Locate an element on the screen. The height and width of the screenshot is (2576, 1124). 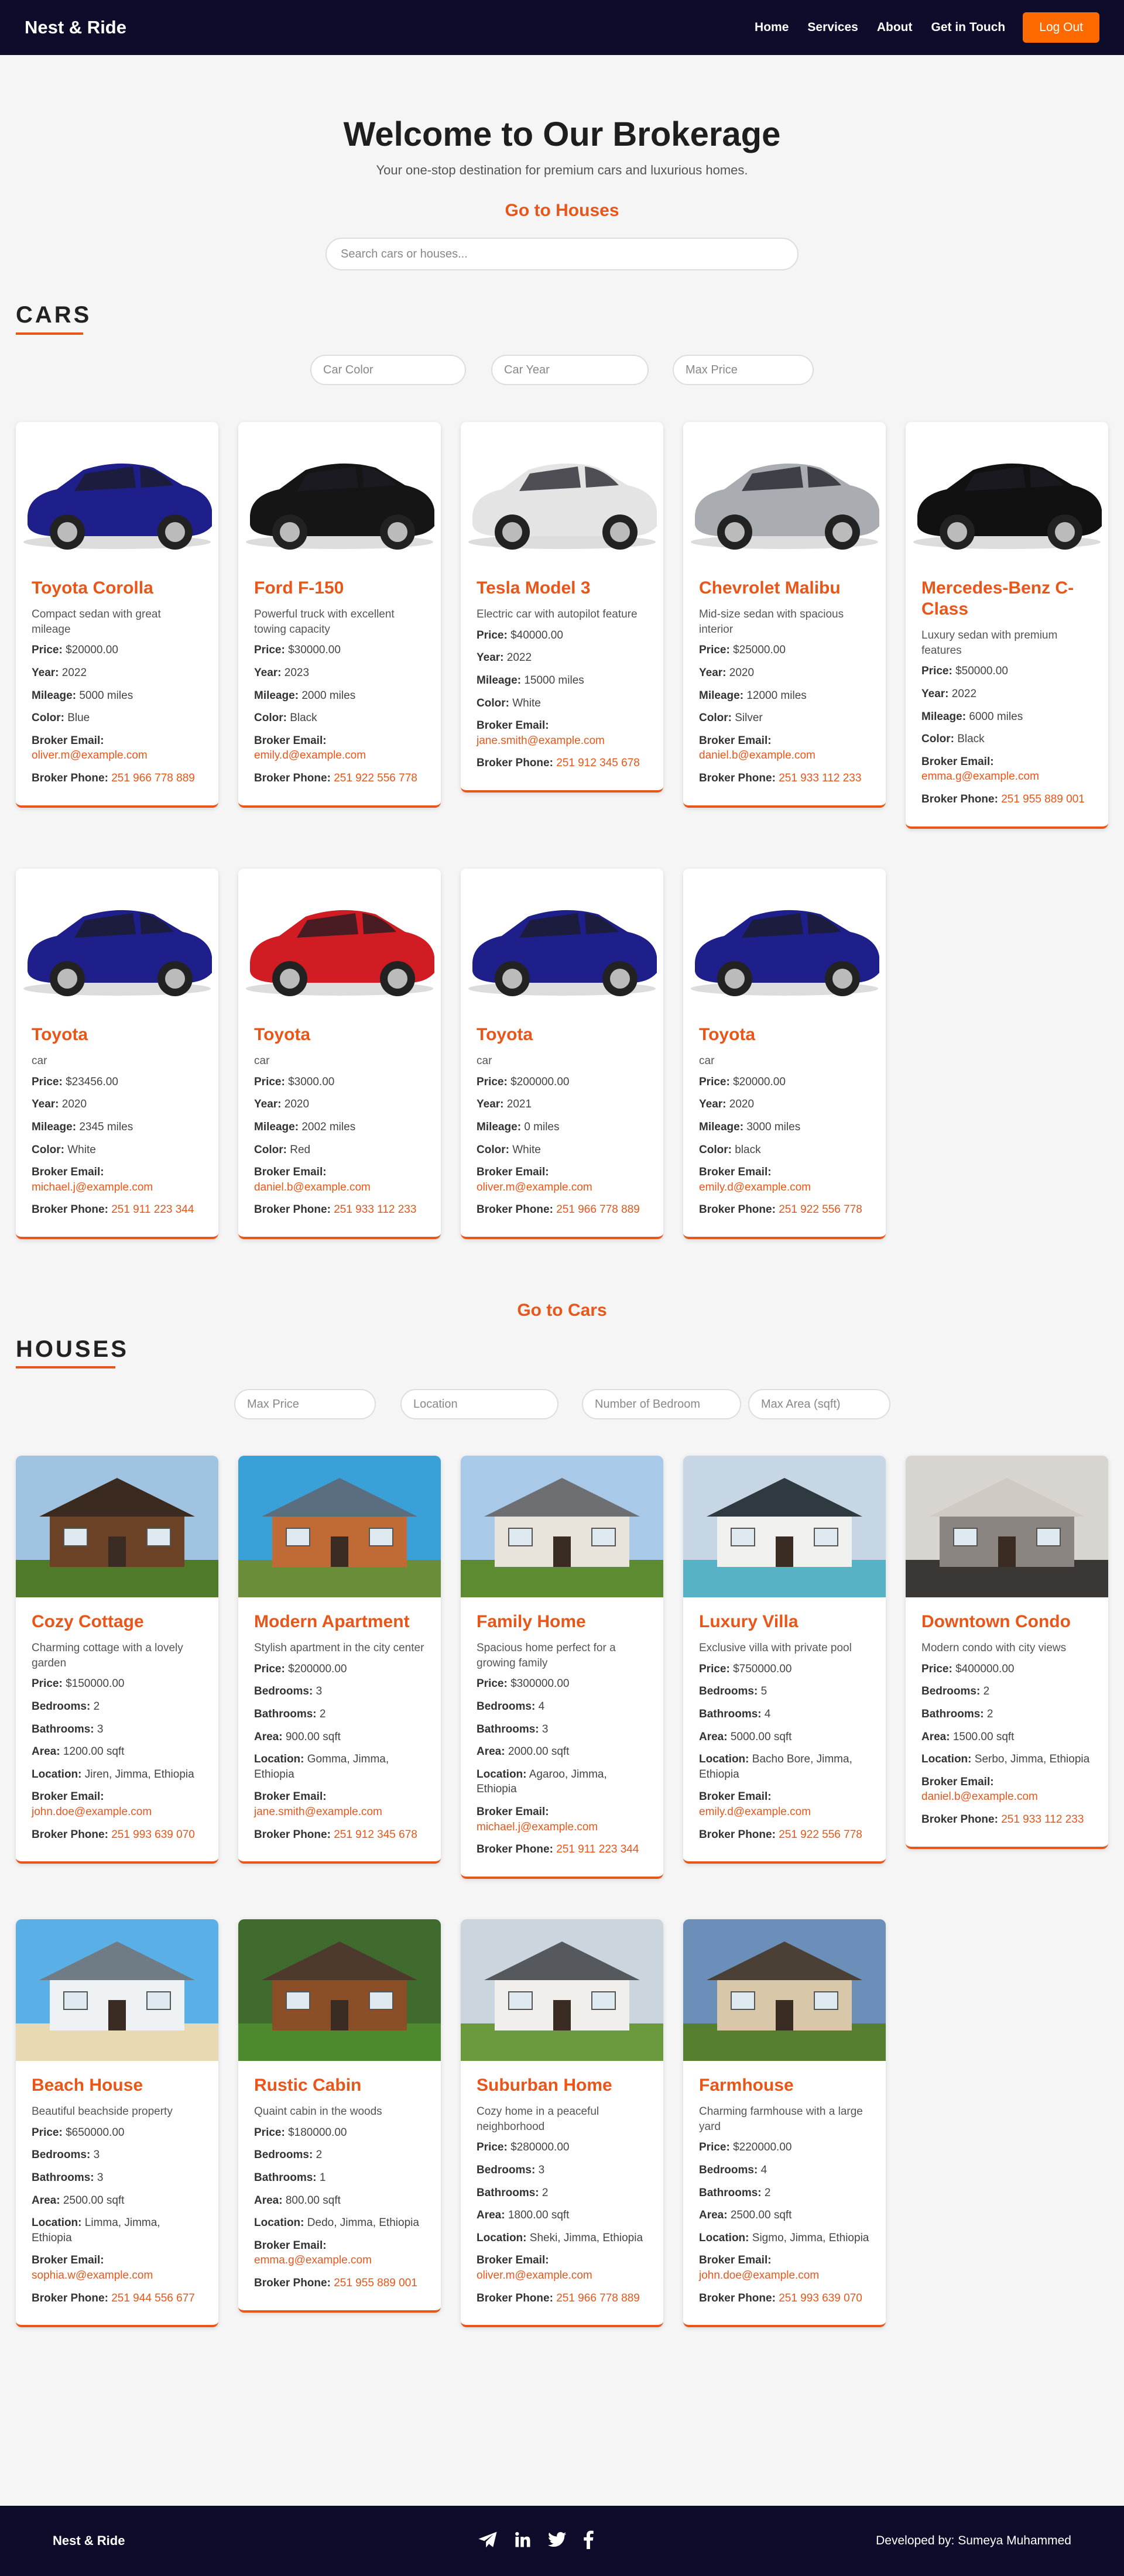
house-photo is located at coordinates (339, 1990).